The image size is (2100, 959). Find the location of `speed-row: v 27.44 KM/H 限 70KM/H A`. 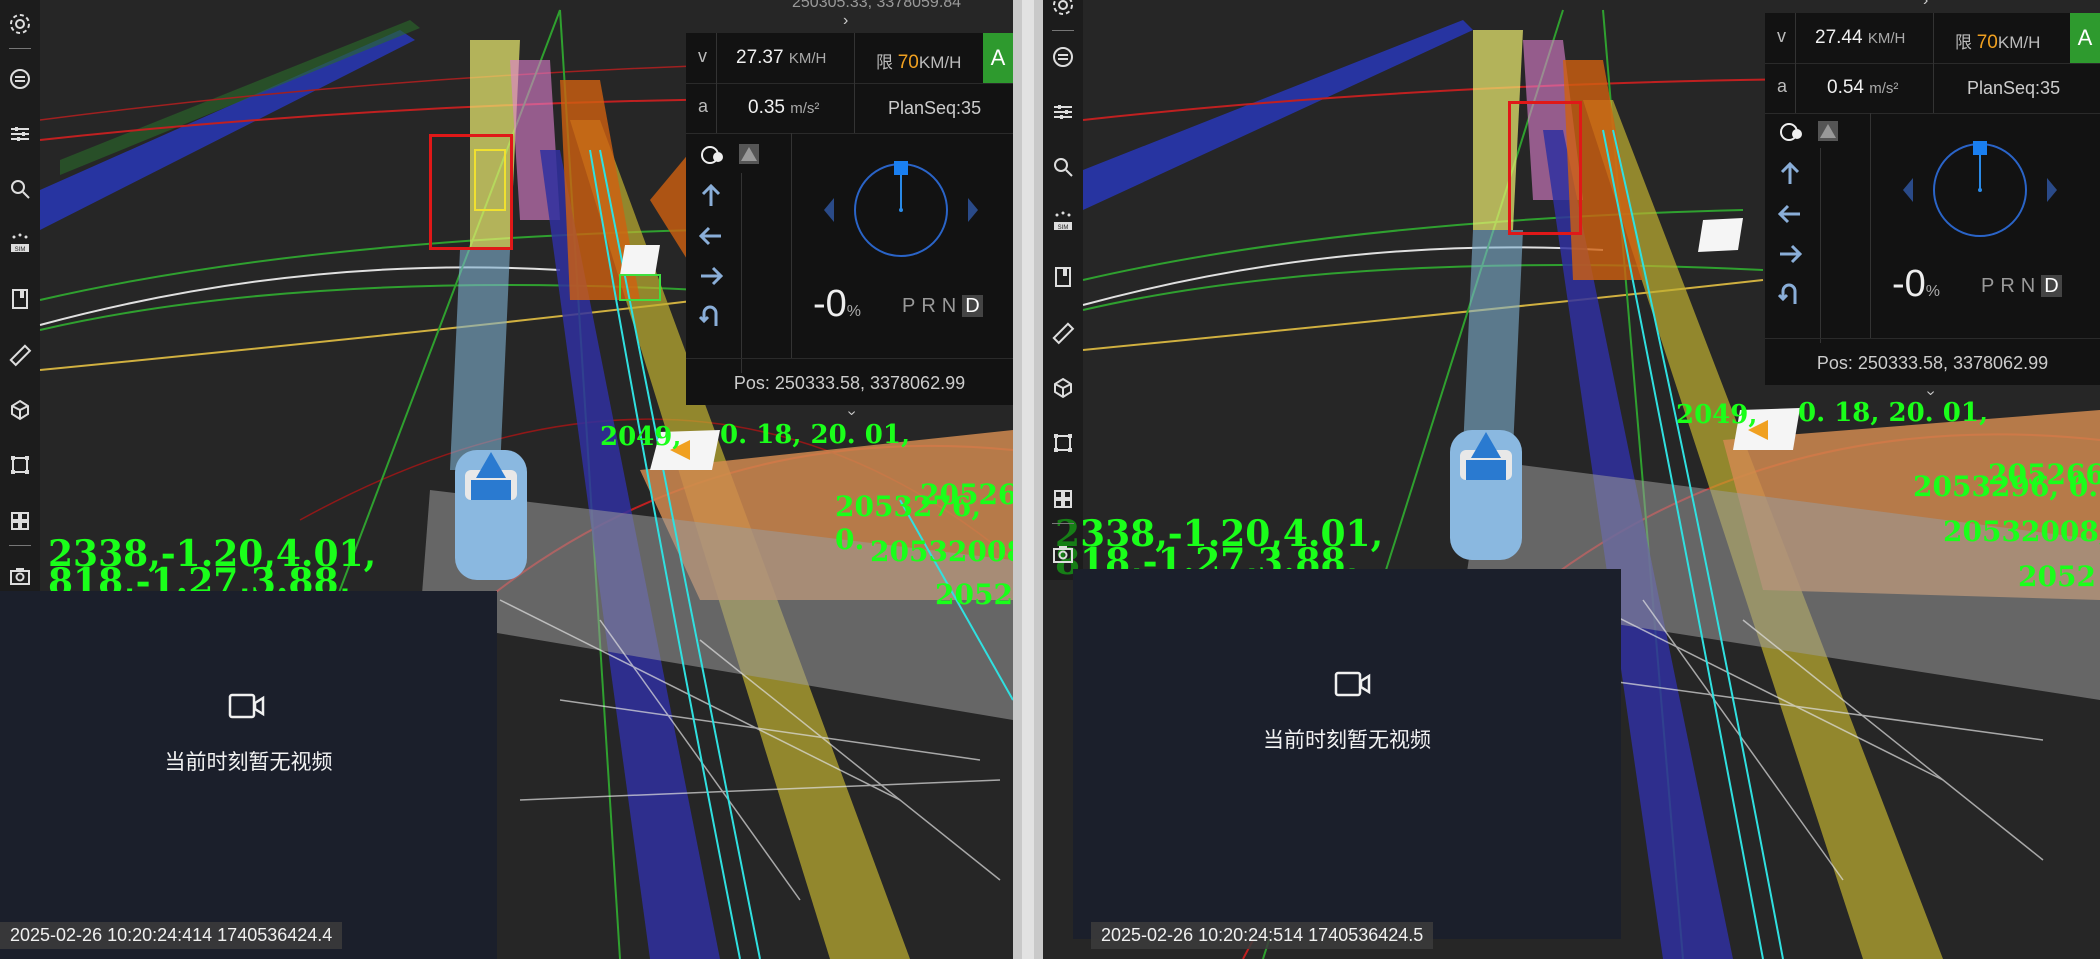

speed-row: v 27.44 KM/H 限 70KM/H A is located at coordinates (1932, 38).